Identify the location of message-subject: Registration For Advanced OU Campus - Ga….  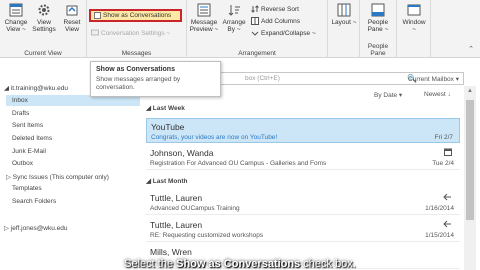
(238, 163).